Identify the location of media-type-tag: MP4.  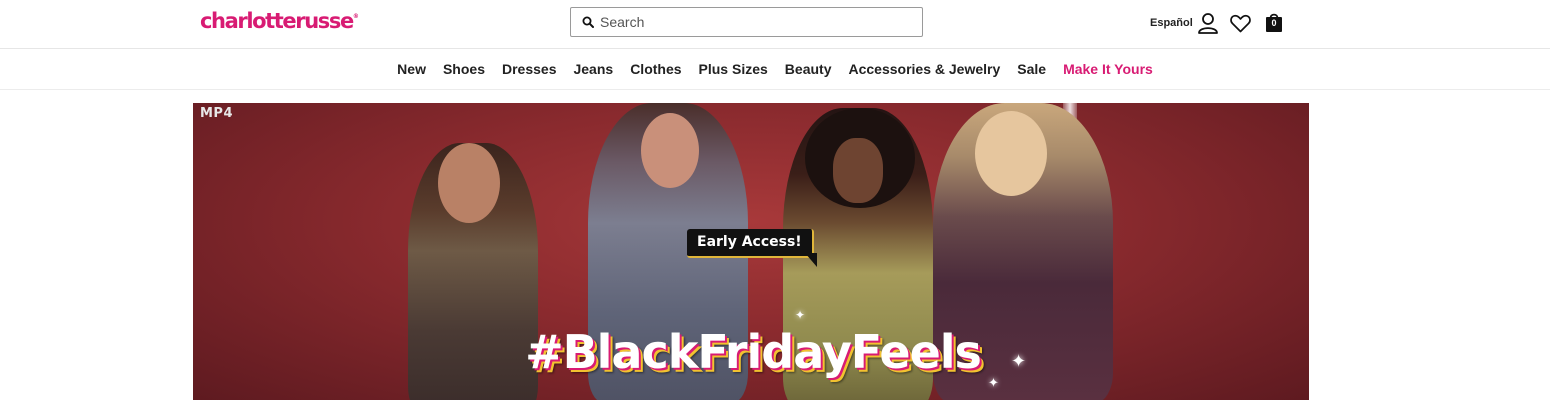
(217, 113).